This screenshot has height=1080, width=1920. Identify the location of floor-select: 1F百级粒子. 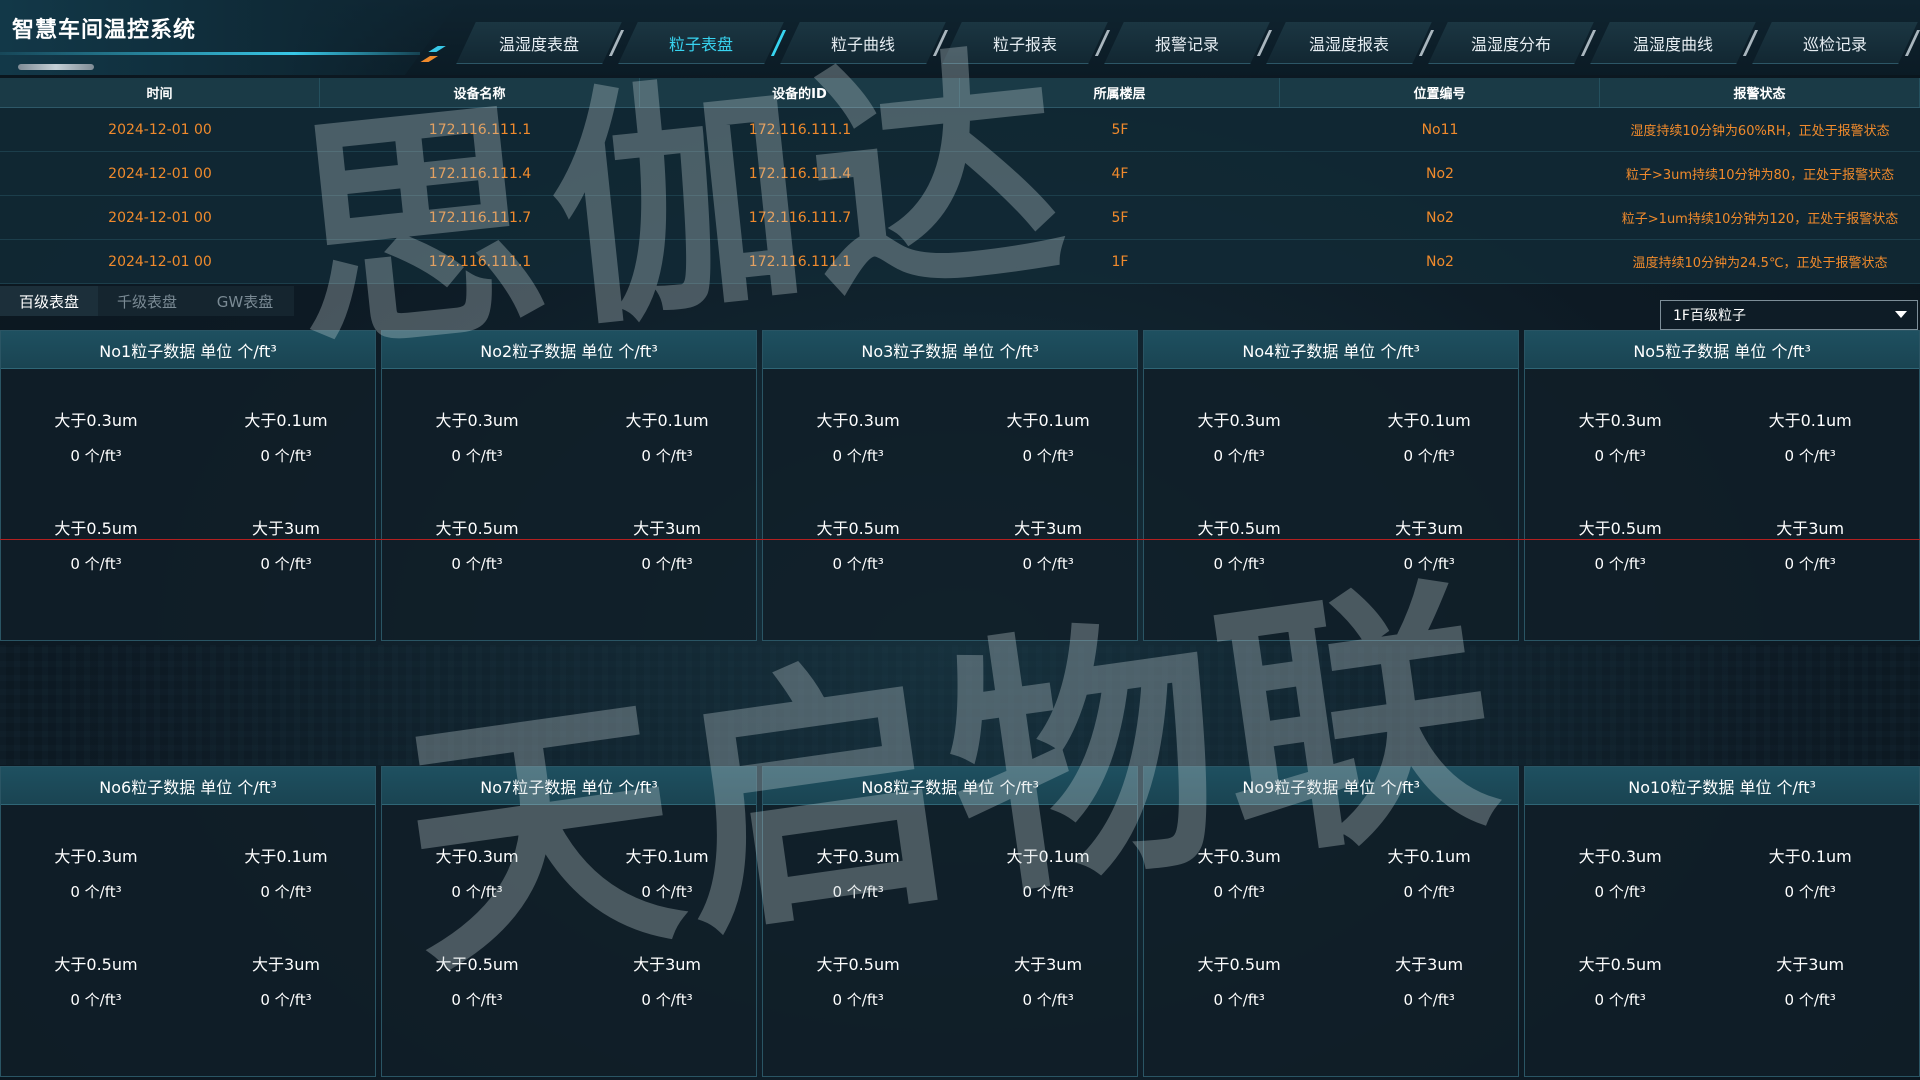
(1789, 315).